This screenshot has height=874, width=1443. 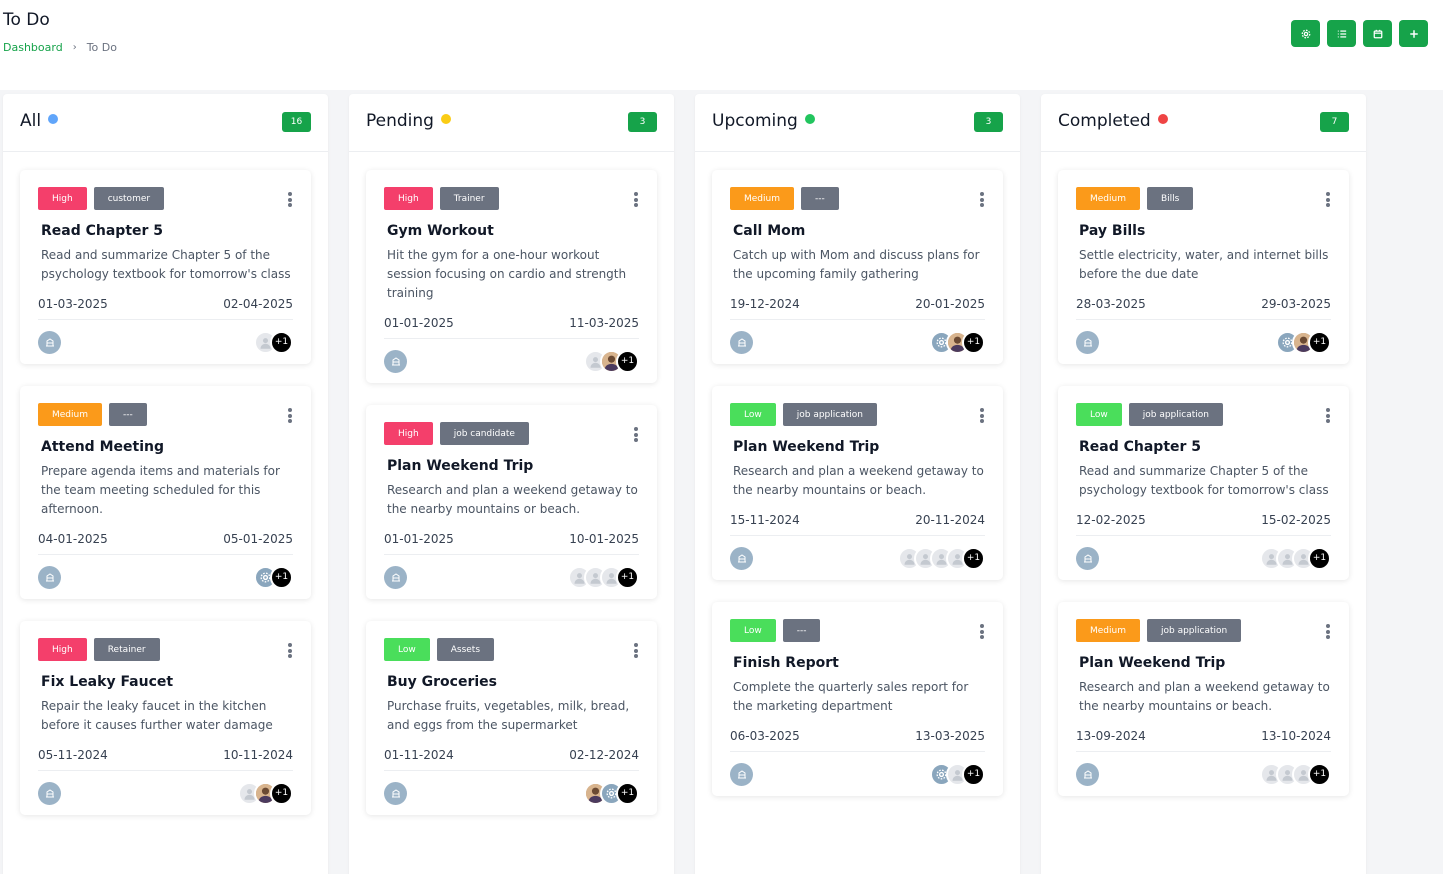 What do you see at coordinates (511, 759) in the screenshot?
I see `task-dates: 01-11-2024 02-12-2024` at bounding box center [511, 759].